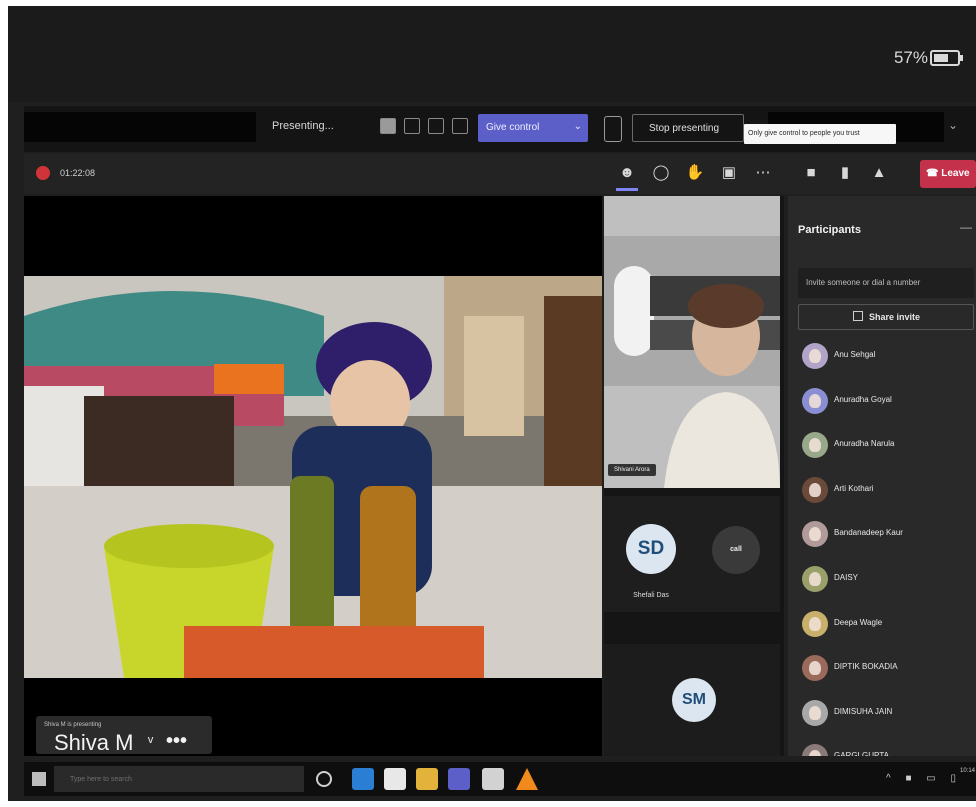  I want to click on avatar: SD, so click(651, 549).